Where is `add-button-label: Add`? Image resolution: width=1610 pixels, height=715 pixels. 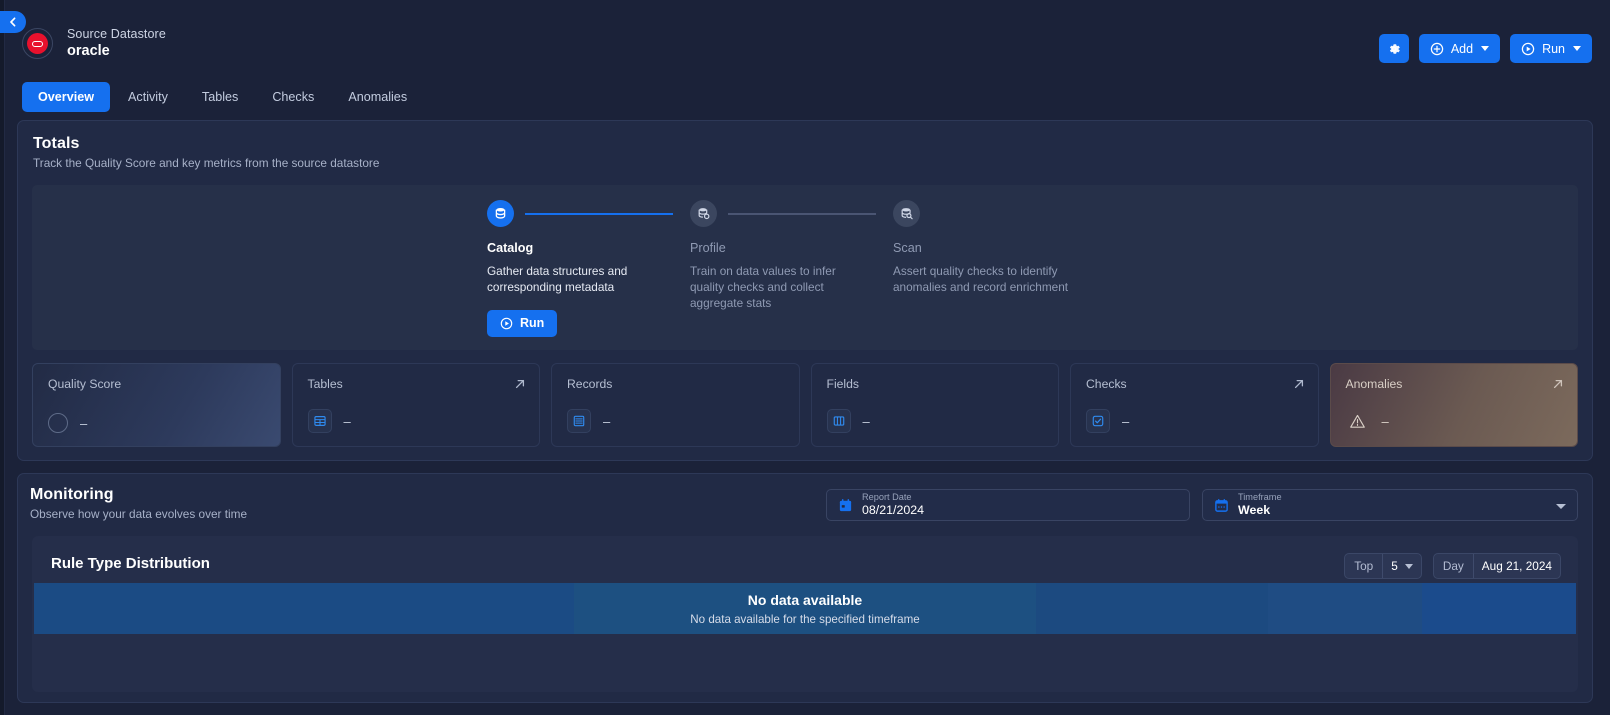 add-button-label: Add is located at coordinates (1462, 48).